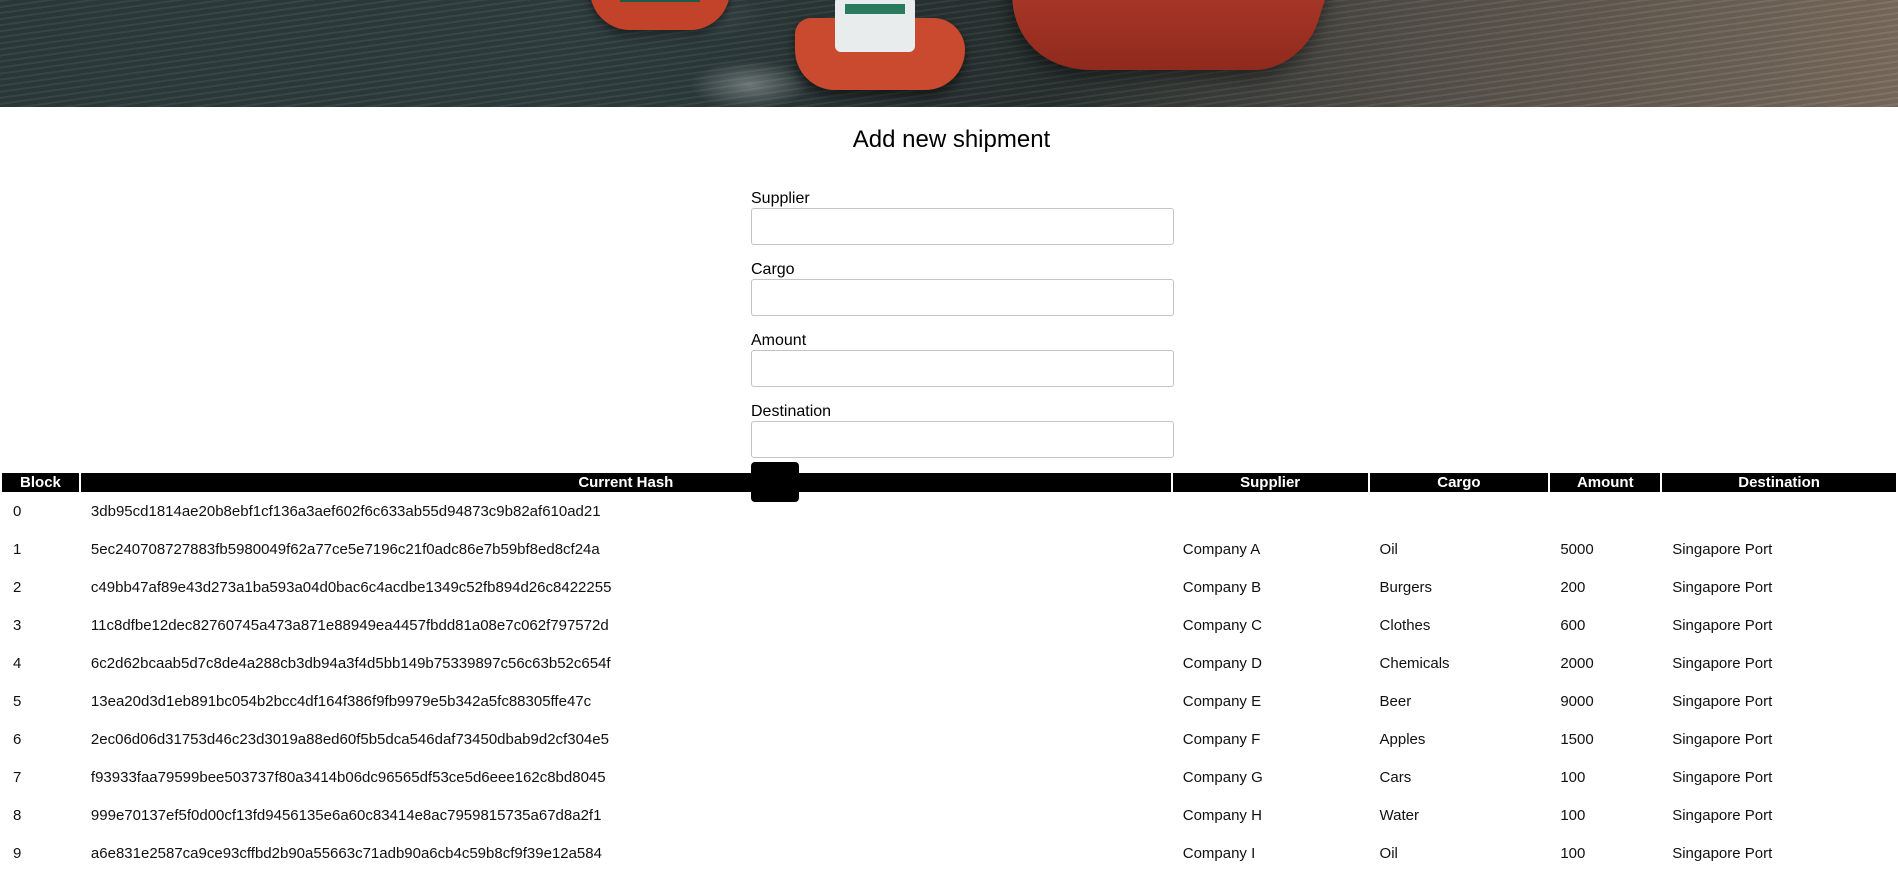 This screenshot has height=872, width=1898. What do you see at coordinates (780, 198) in the screenshot?
I see `supplier-label: Supplier` at bounding box center [780, 198].